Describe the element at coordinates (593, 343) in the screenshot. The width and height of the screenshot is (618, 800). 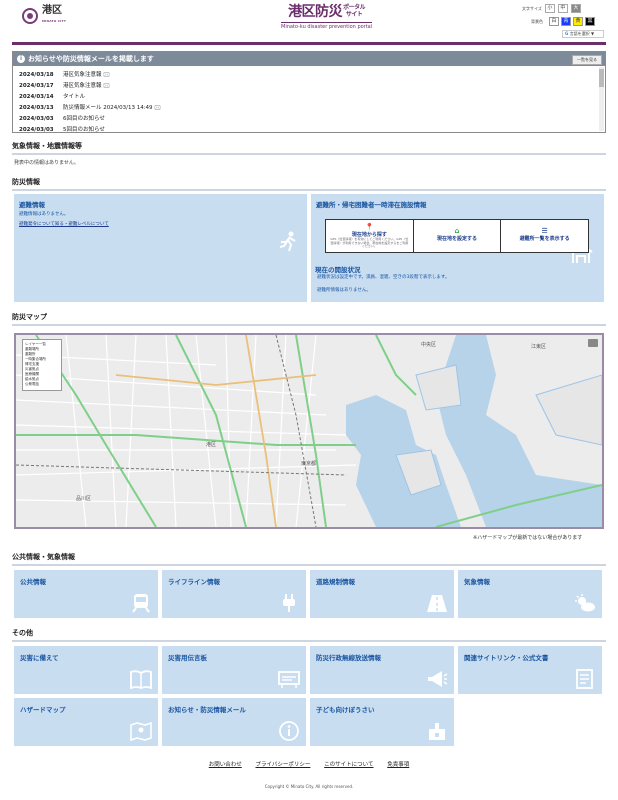
I see `layers-icon` at that location.